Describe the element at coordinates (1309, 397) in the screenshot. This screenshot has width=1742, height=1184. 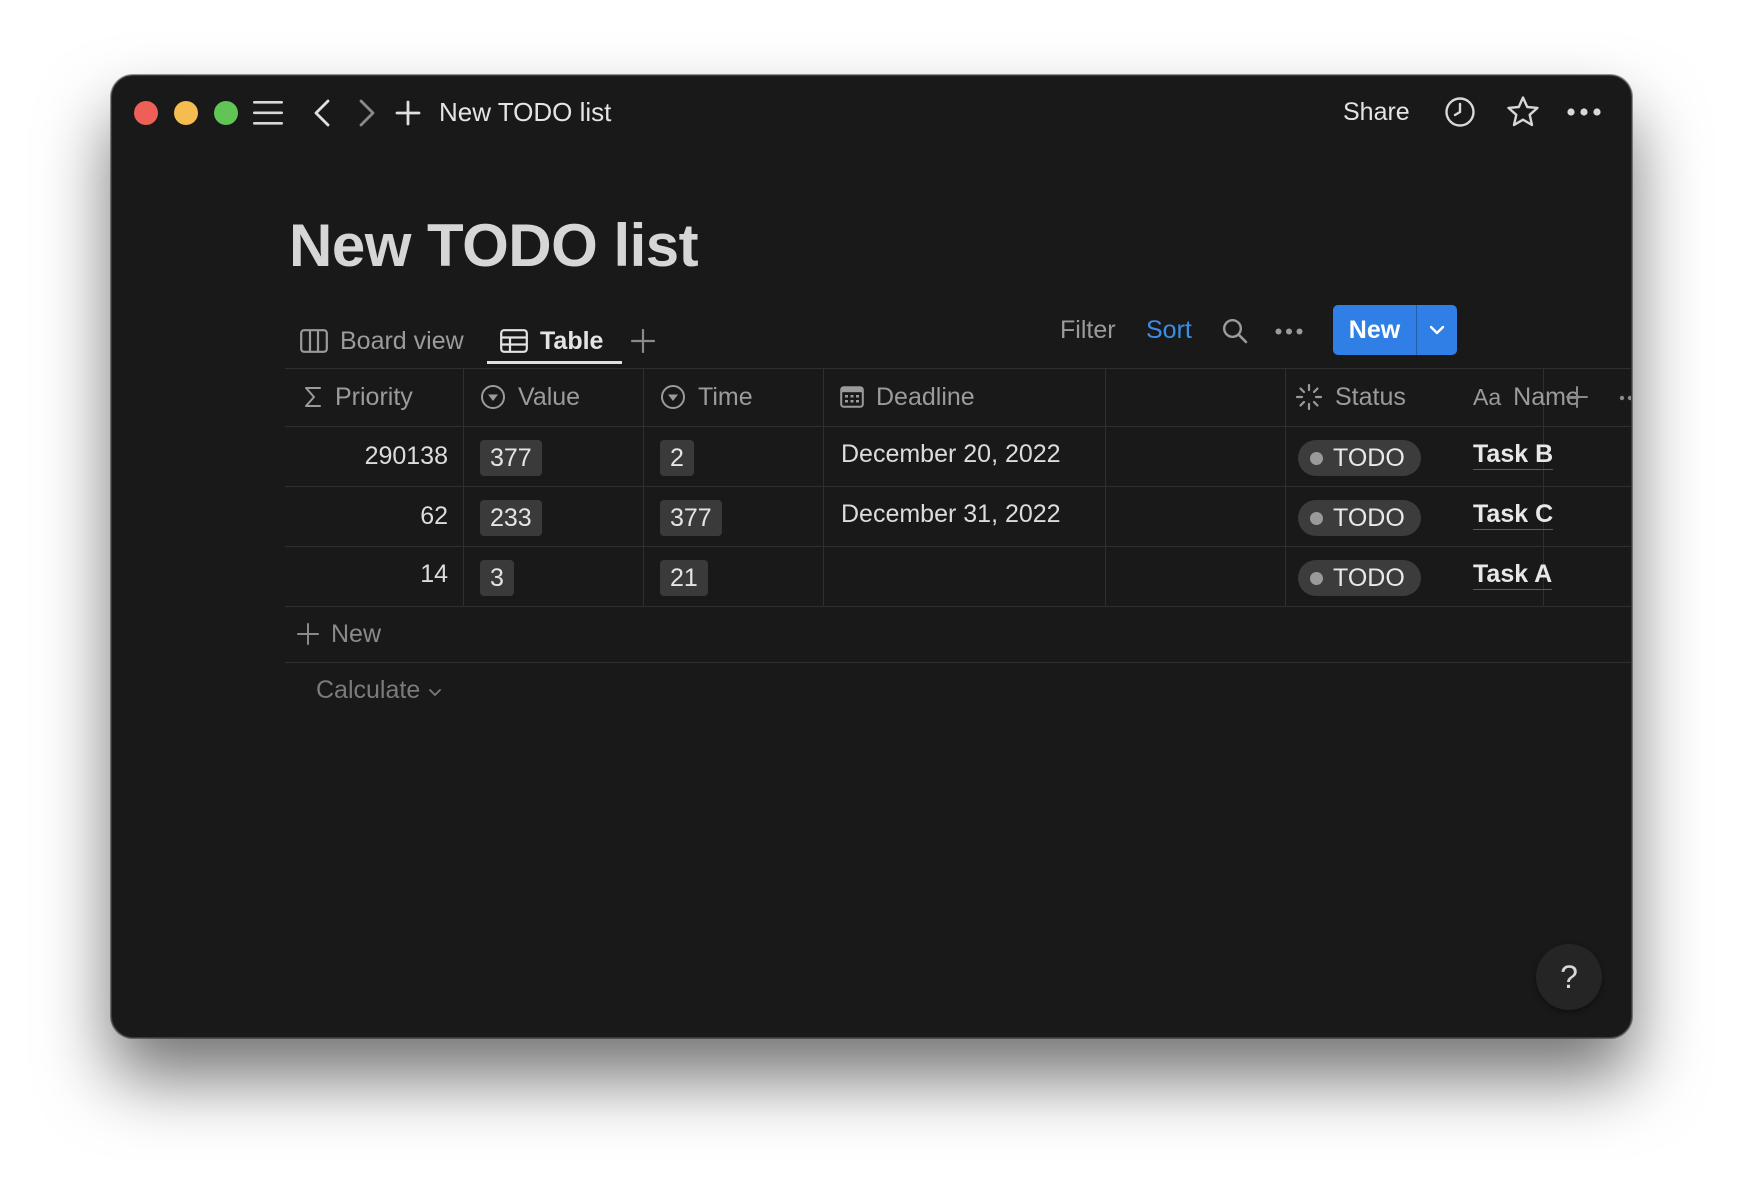
I see `status-icon` at that location.